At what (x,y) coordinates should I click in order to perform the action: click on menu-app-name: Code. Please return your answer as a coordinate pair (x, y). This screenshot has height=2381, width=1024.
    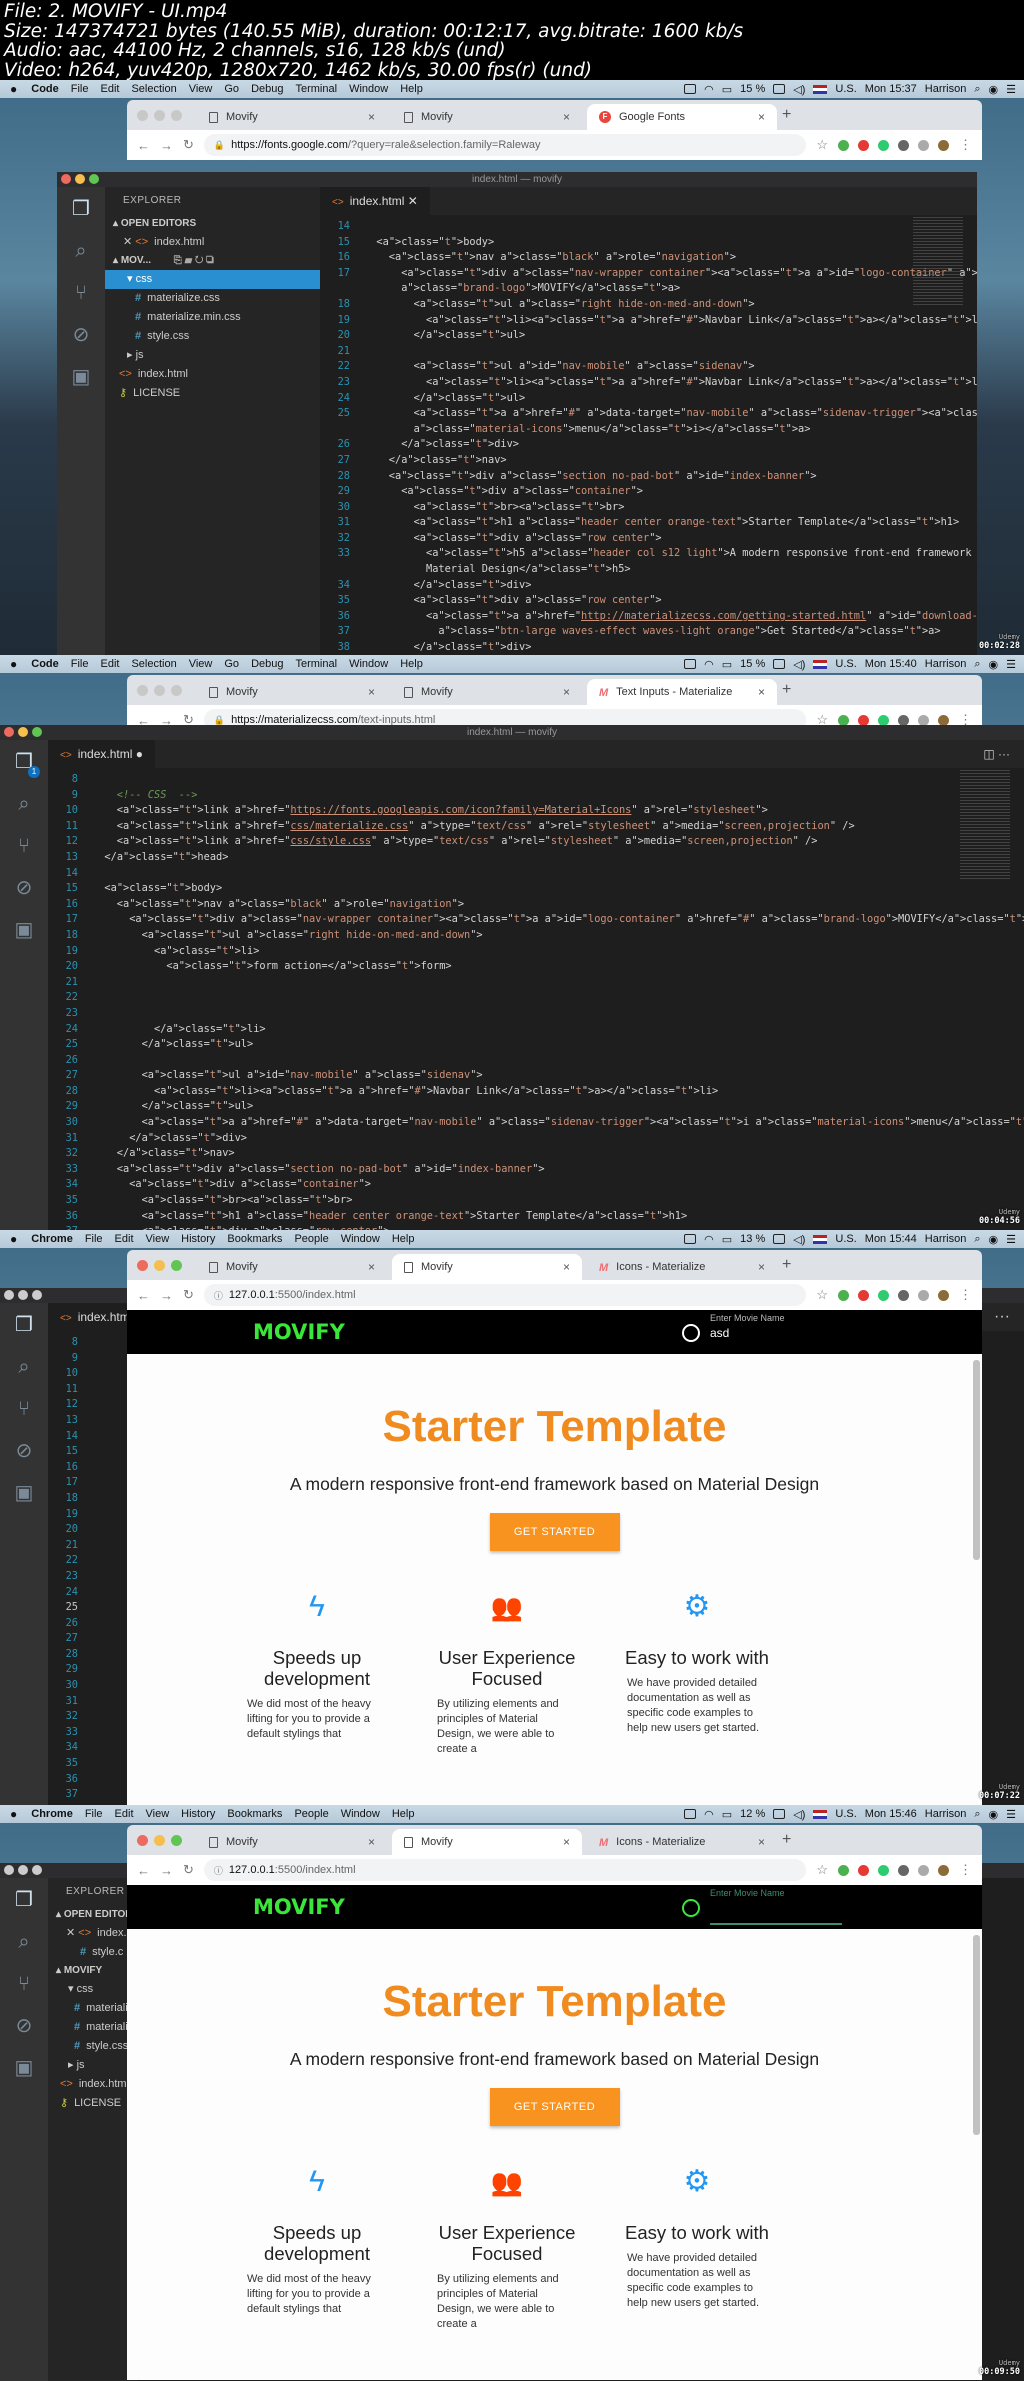
    Looking at the image, I should click on (45, 664).